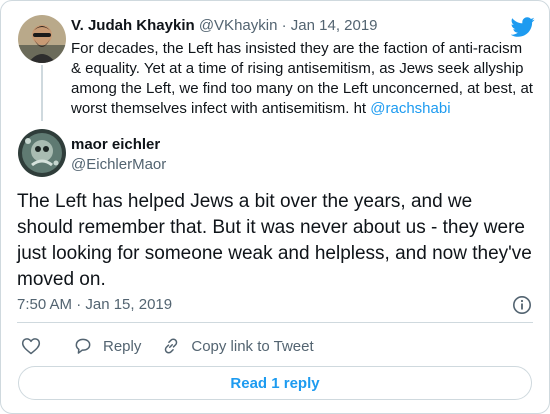 The image size is (550, 414). I want to click on copy-link-button: Copy link to Tweet, so click(237, 346).